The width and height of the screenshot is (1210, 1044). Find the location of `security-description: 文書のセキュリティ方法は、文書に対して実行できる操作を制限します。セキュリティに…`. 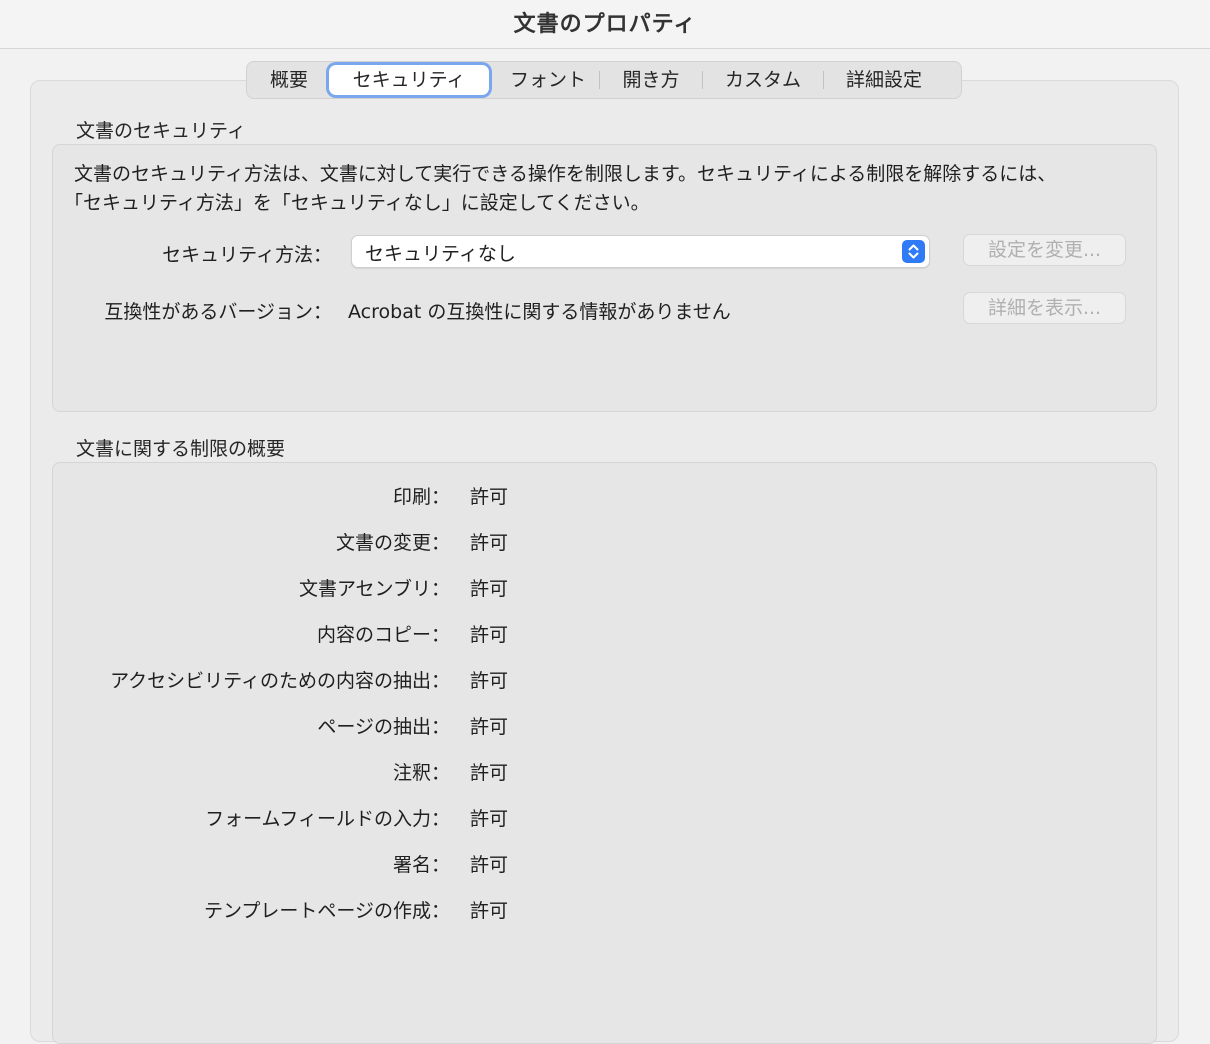

security-description: 文書のセキュリティ方法は、文書に対して実行できる操作を制限します。セキュリティに… is located at coordinates (604, 189).